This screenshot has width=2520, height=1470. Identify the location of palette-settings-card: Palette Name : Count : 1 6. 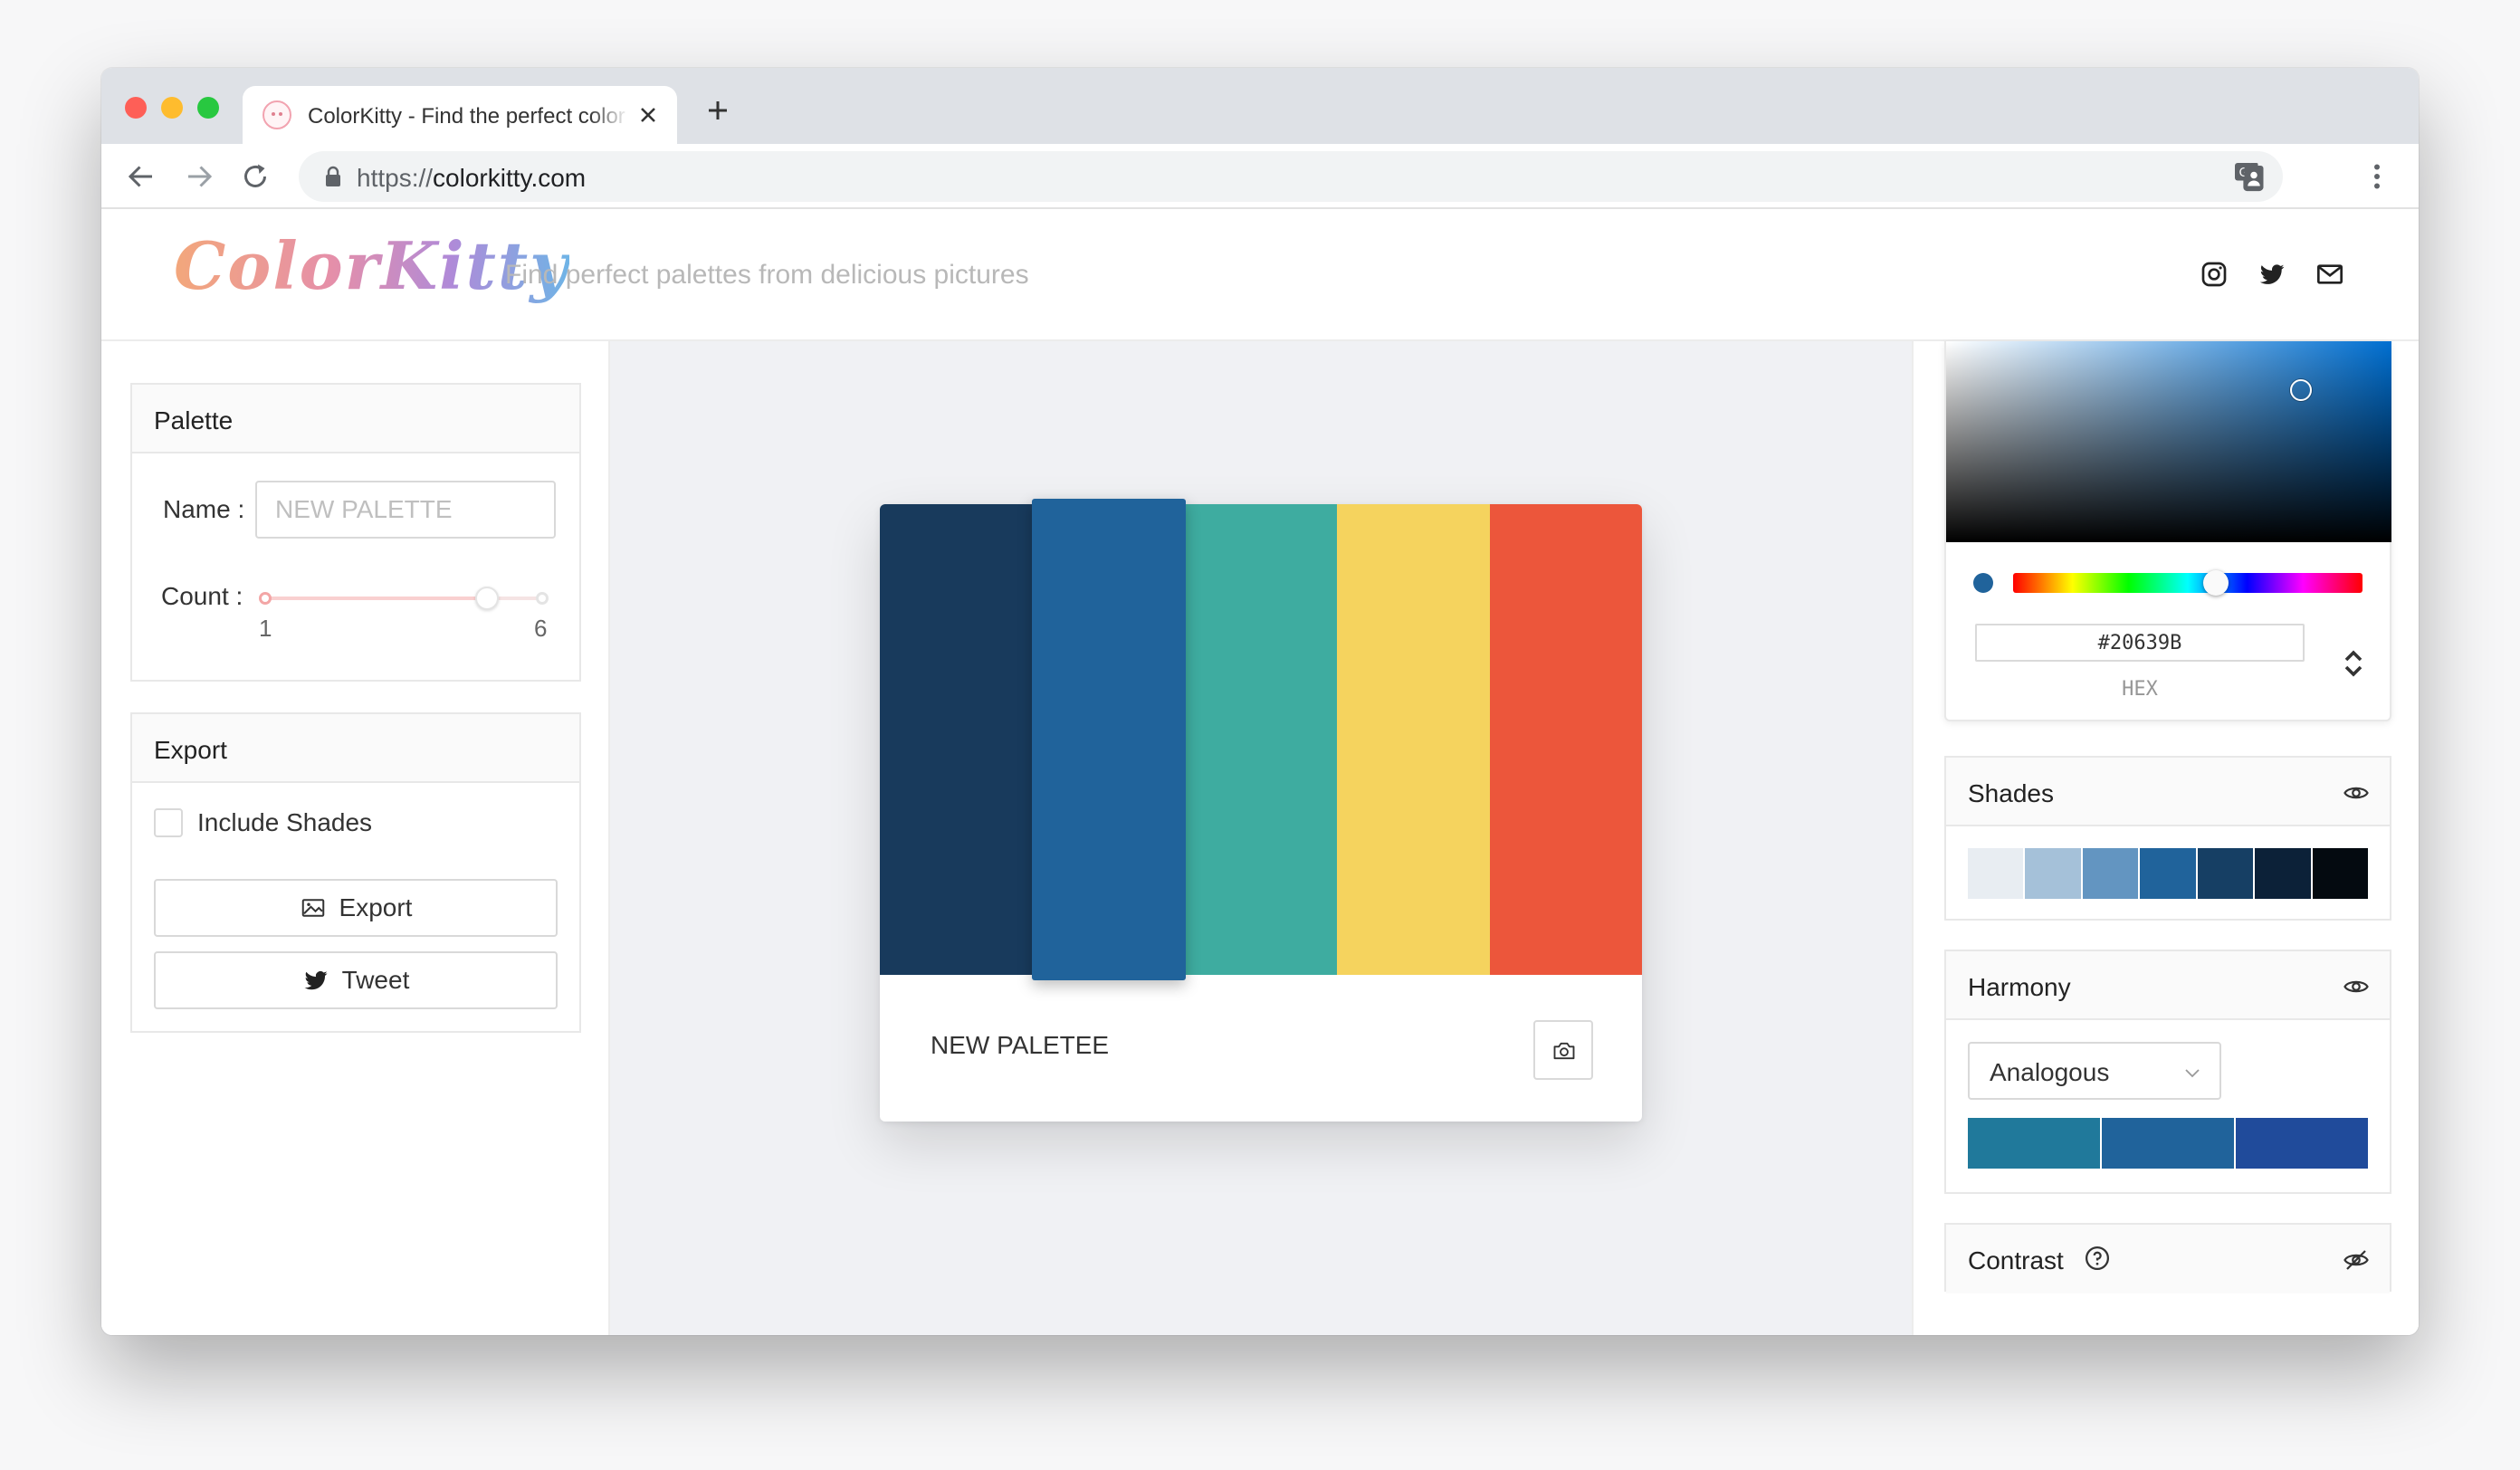
(356, 532).